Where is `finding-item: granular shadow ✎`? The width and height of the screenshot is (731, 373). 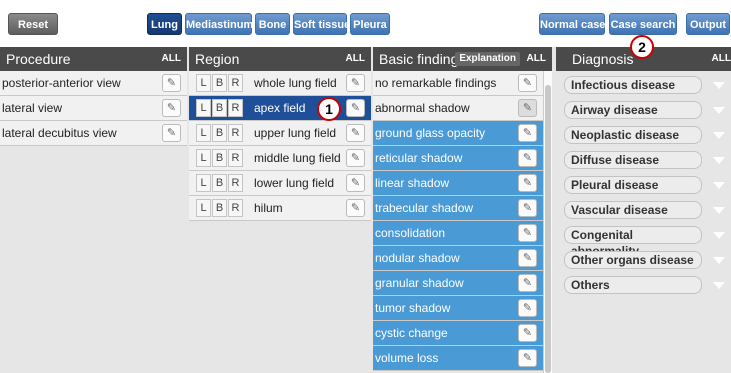 finding-item: granular shadow ✎ is located at coordinates (458, 283).